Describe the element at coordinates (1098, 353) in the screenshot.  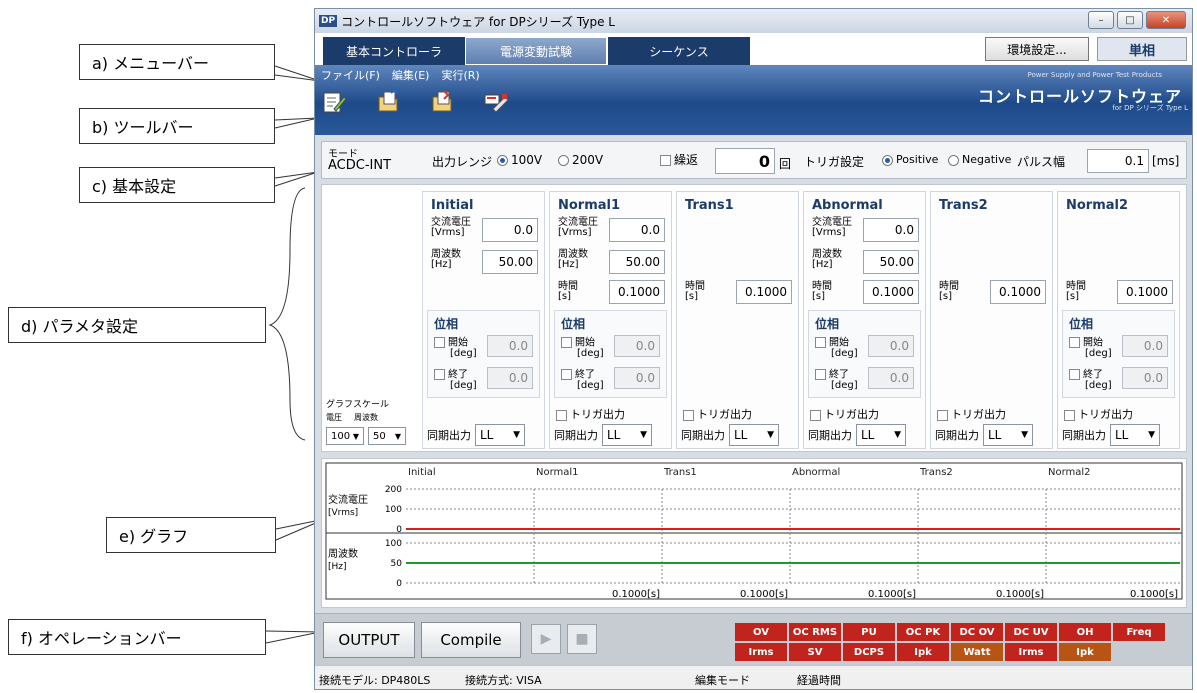
I see `deg-unit: [deg]` at that location.